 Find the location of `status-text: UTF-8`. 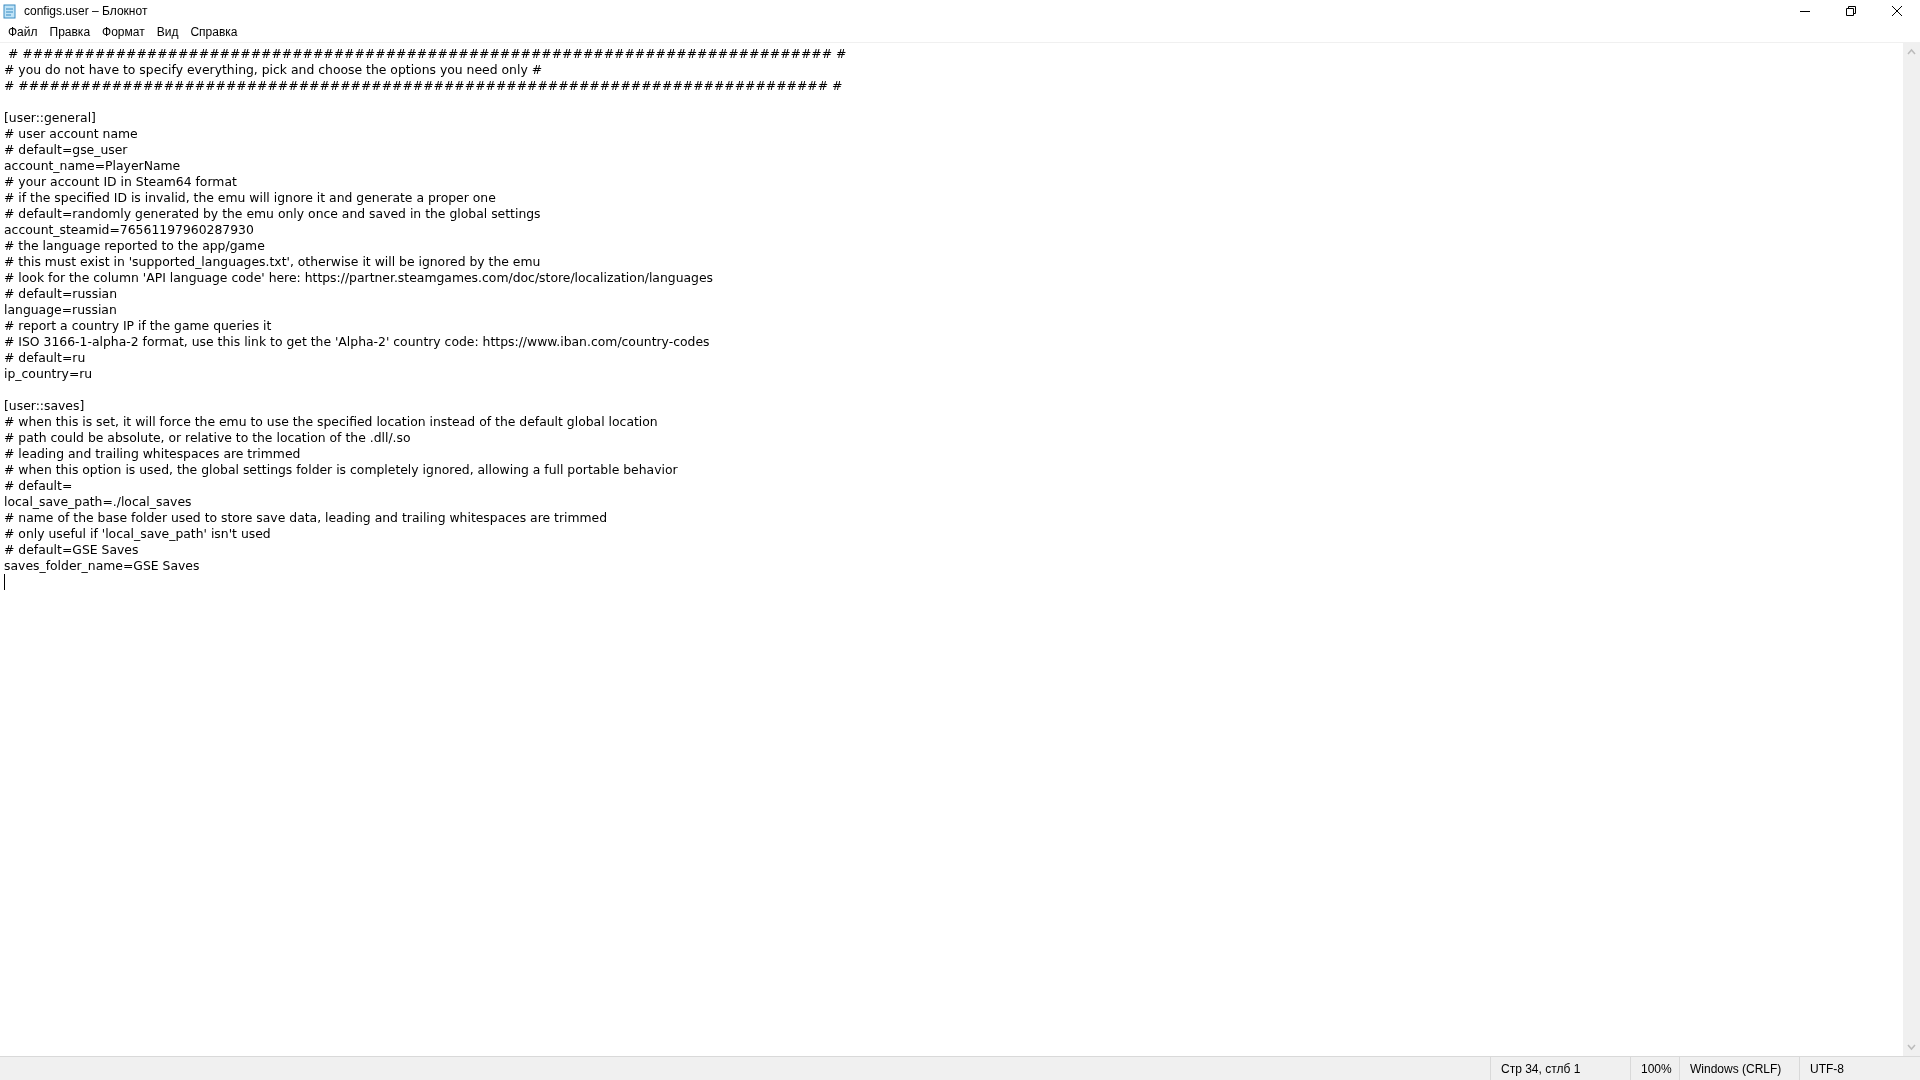

status-text: UTF-8 is located at coordinates (1827, 1069).